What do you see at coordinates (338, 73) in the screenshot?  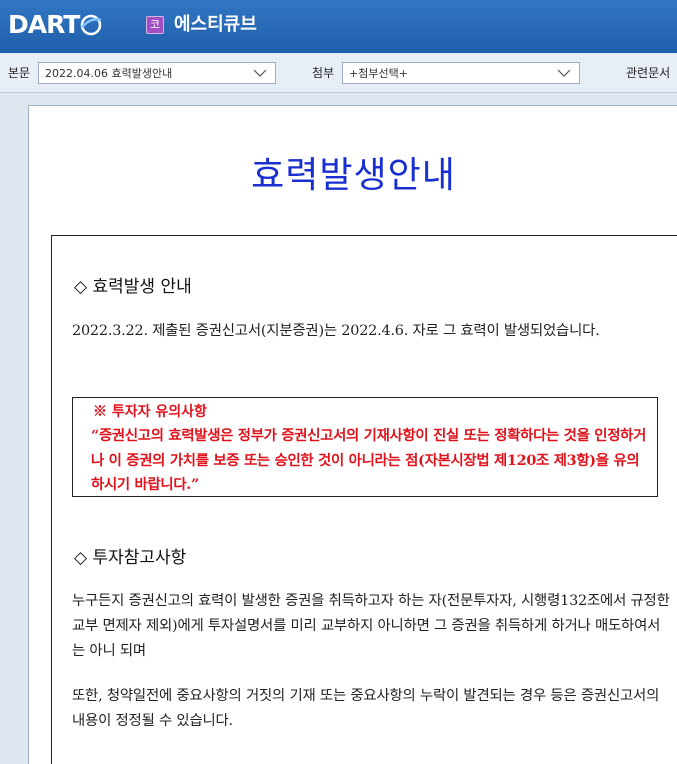 I see `document-toolbar: 본문 2022.04.06 효력발생안내 첨부 +첨부선택+ 관련문서` at bounding box center [338, 73].